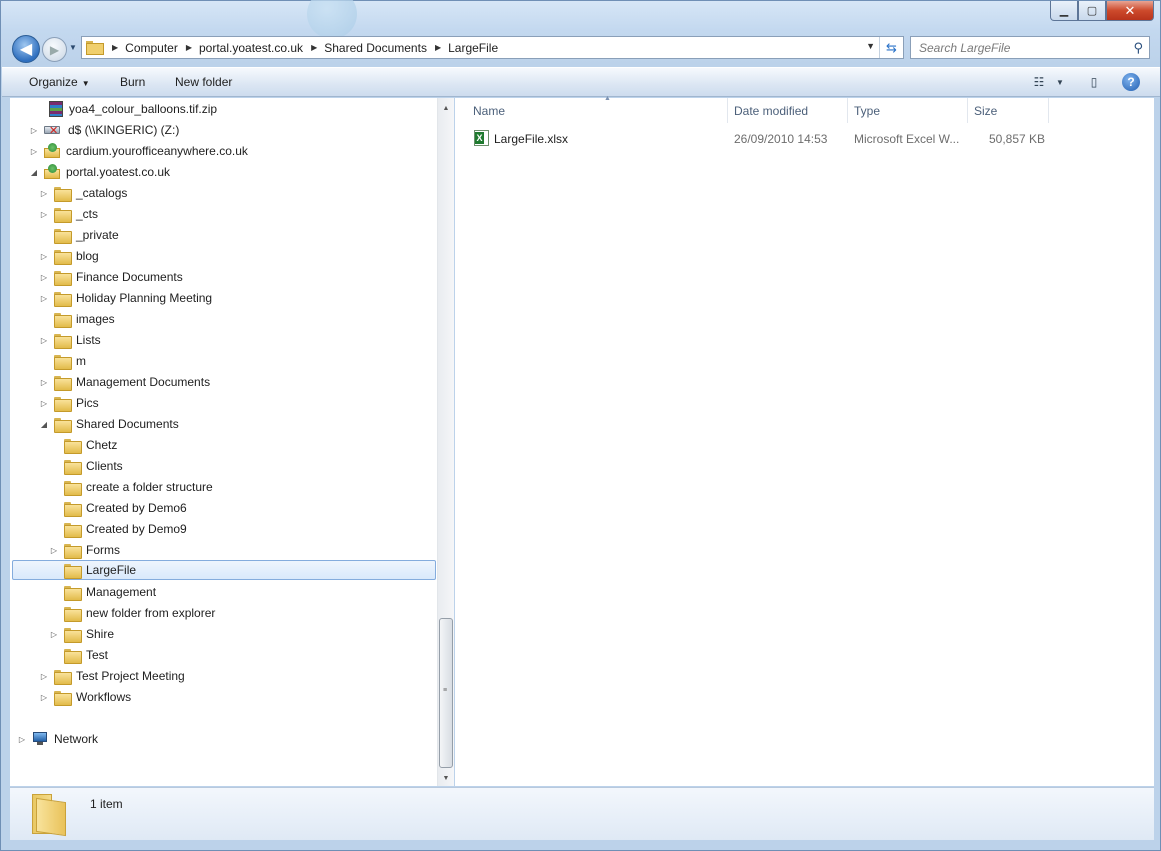 Image resolution: width=1161 pixels, height=851 pixels. Describe the element at coordinates (446, 108) in the screenshot. I see `scroll-up-icon: ▲` at that location.